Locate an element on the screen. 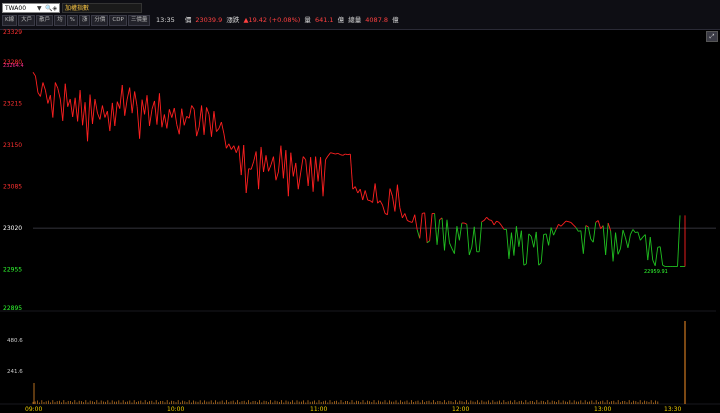  y-tick-label: 23215 is located at coordinates (12, 104).